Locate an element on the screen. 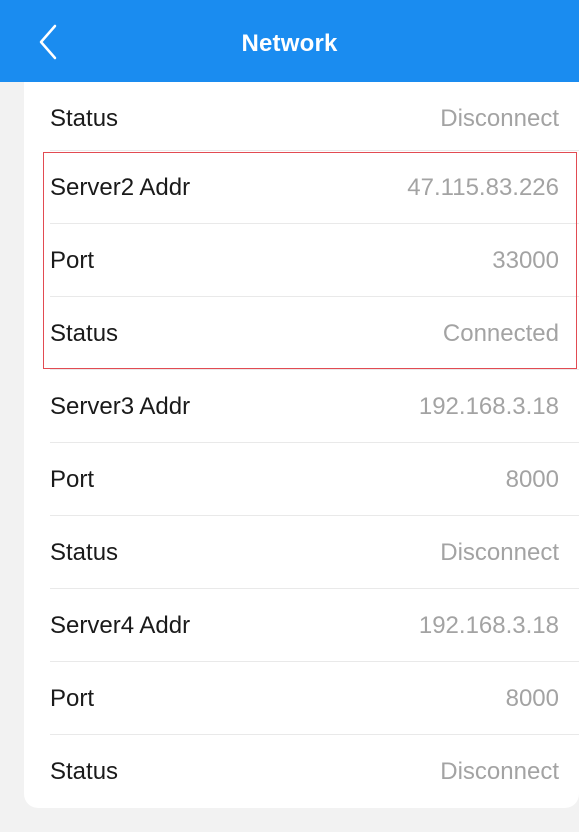 This screenshot has width=579, height=832. list-item-server2-addr: Server2 Addr 47.115.83.226 is located at coordinates (301, 187).